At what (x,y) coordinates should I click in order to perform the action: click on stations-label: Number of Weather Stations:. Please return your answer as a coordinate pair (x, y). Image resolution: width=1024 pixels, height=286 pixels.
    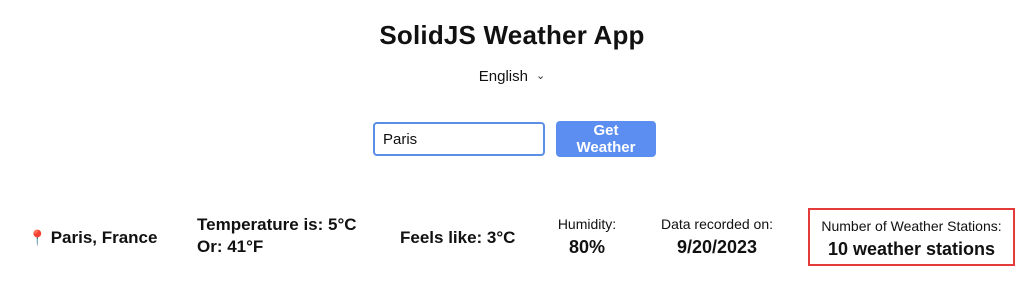
    Looking at the image, I should click on (911, 226).